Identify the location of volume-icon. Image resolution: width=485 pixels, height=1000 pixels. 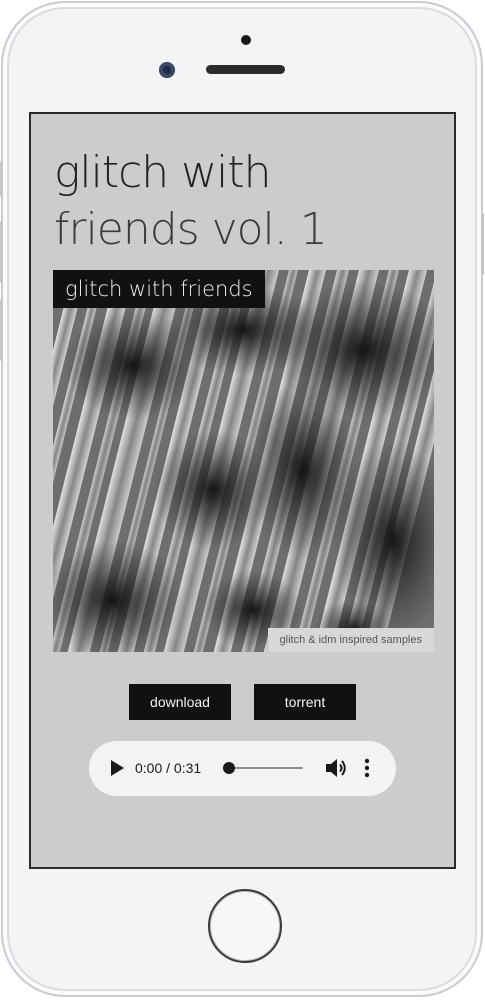
(336, 768).